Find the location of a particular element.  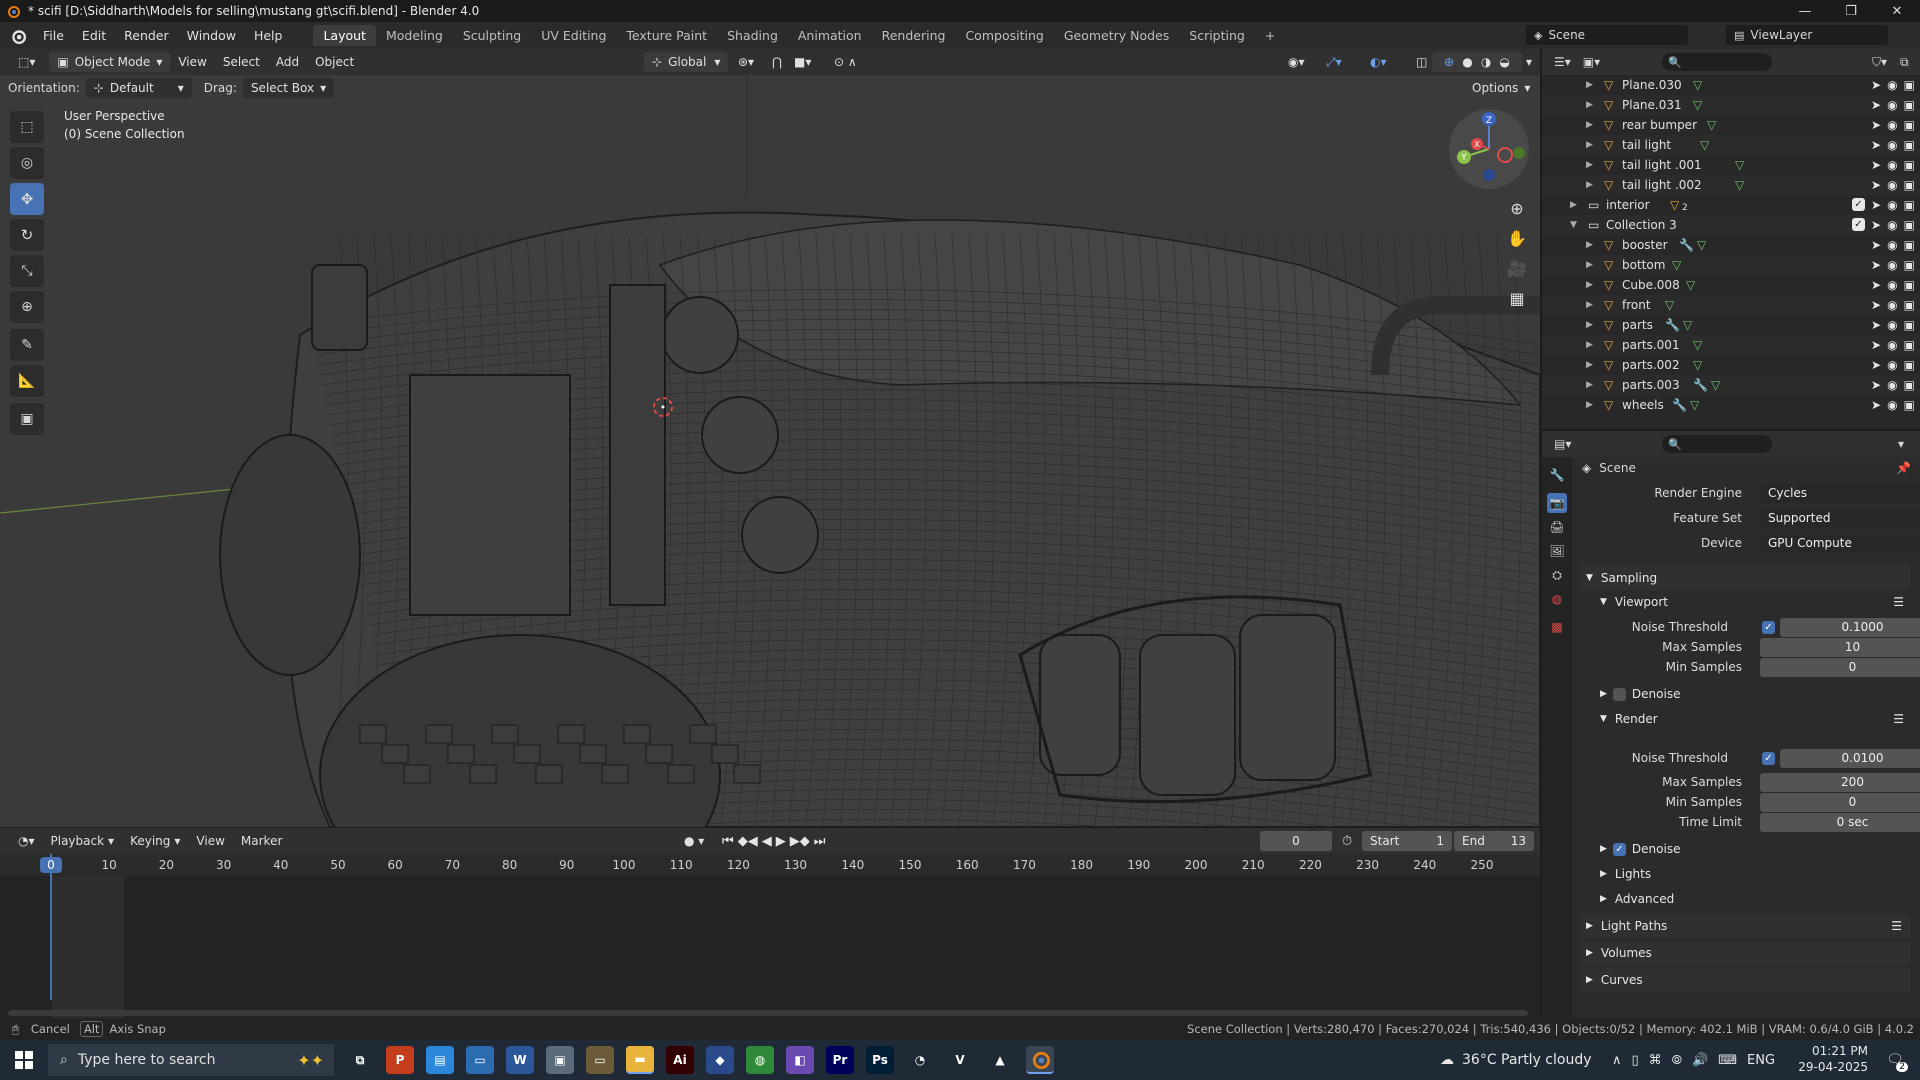

tab-compositing: Compositing is located at coordinates (1004, 35).